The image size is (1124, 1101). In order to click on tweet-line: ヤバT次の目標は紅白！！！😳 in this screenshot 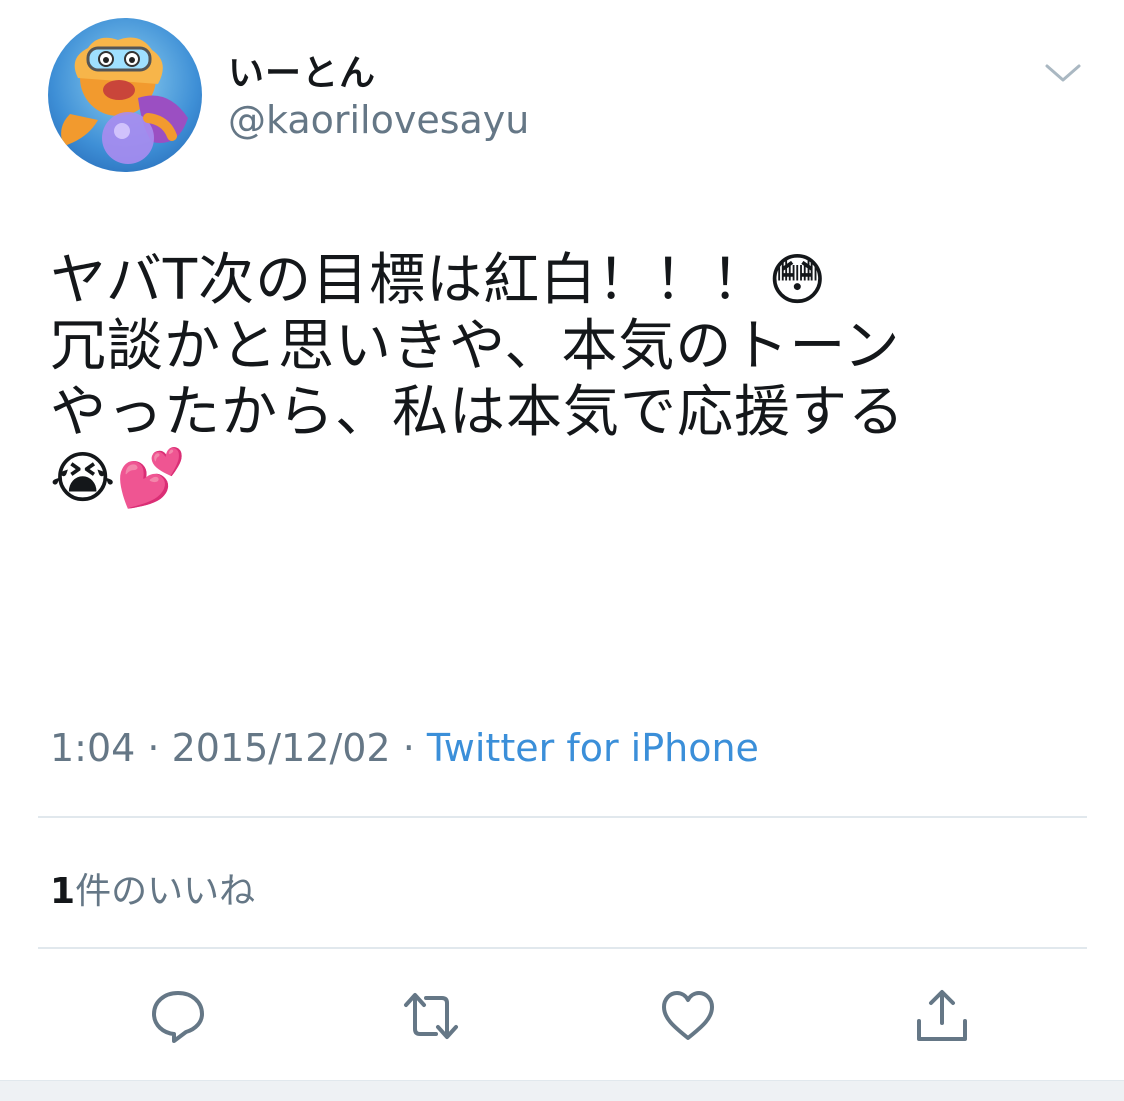, I will do `click(439, 280)`.